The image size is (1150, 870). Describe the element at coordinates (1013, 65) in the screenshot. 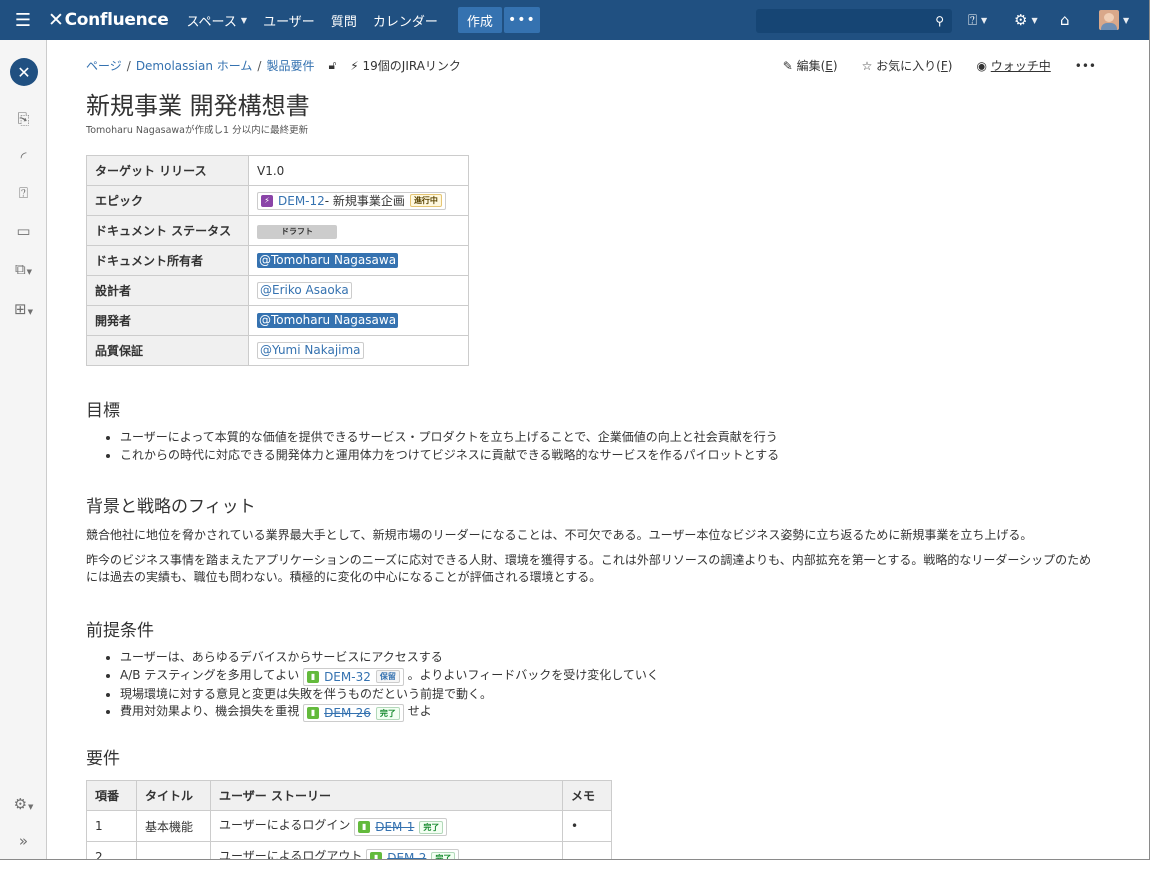

I see `watch-button: ◉ ウォッチ中` at that location.